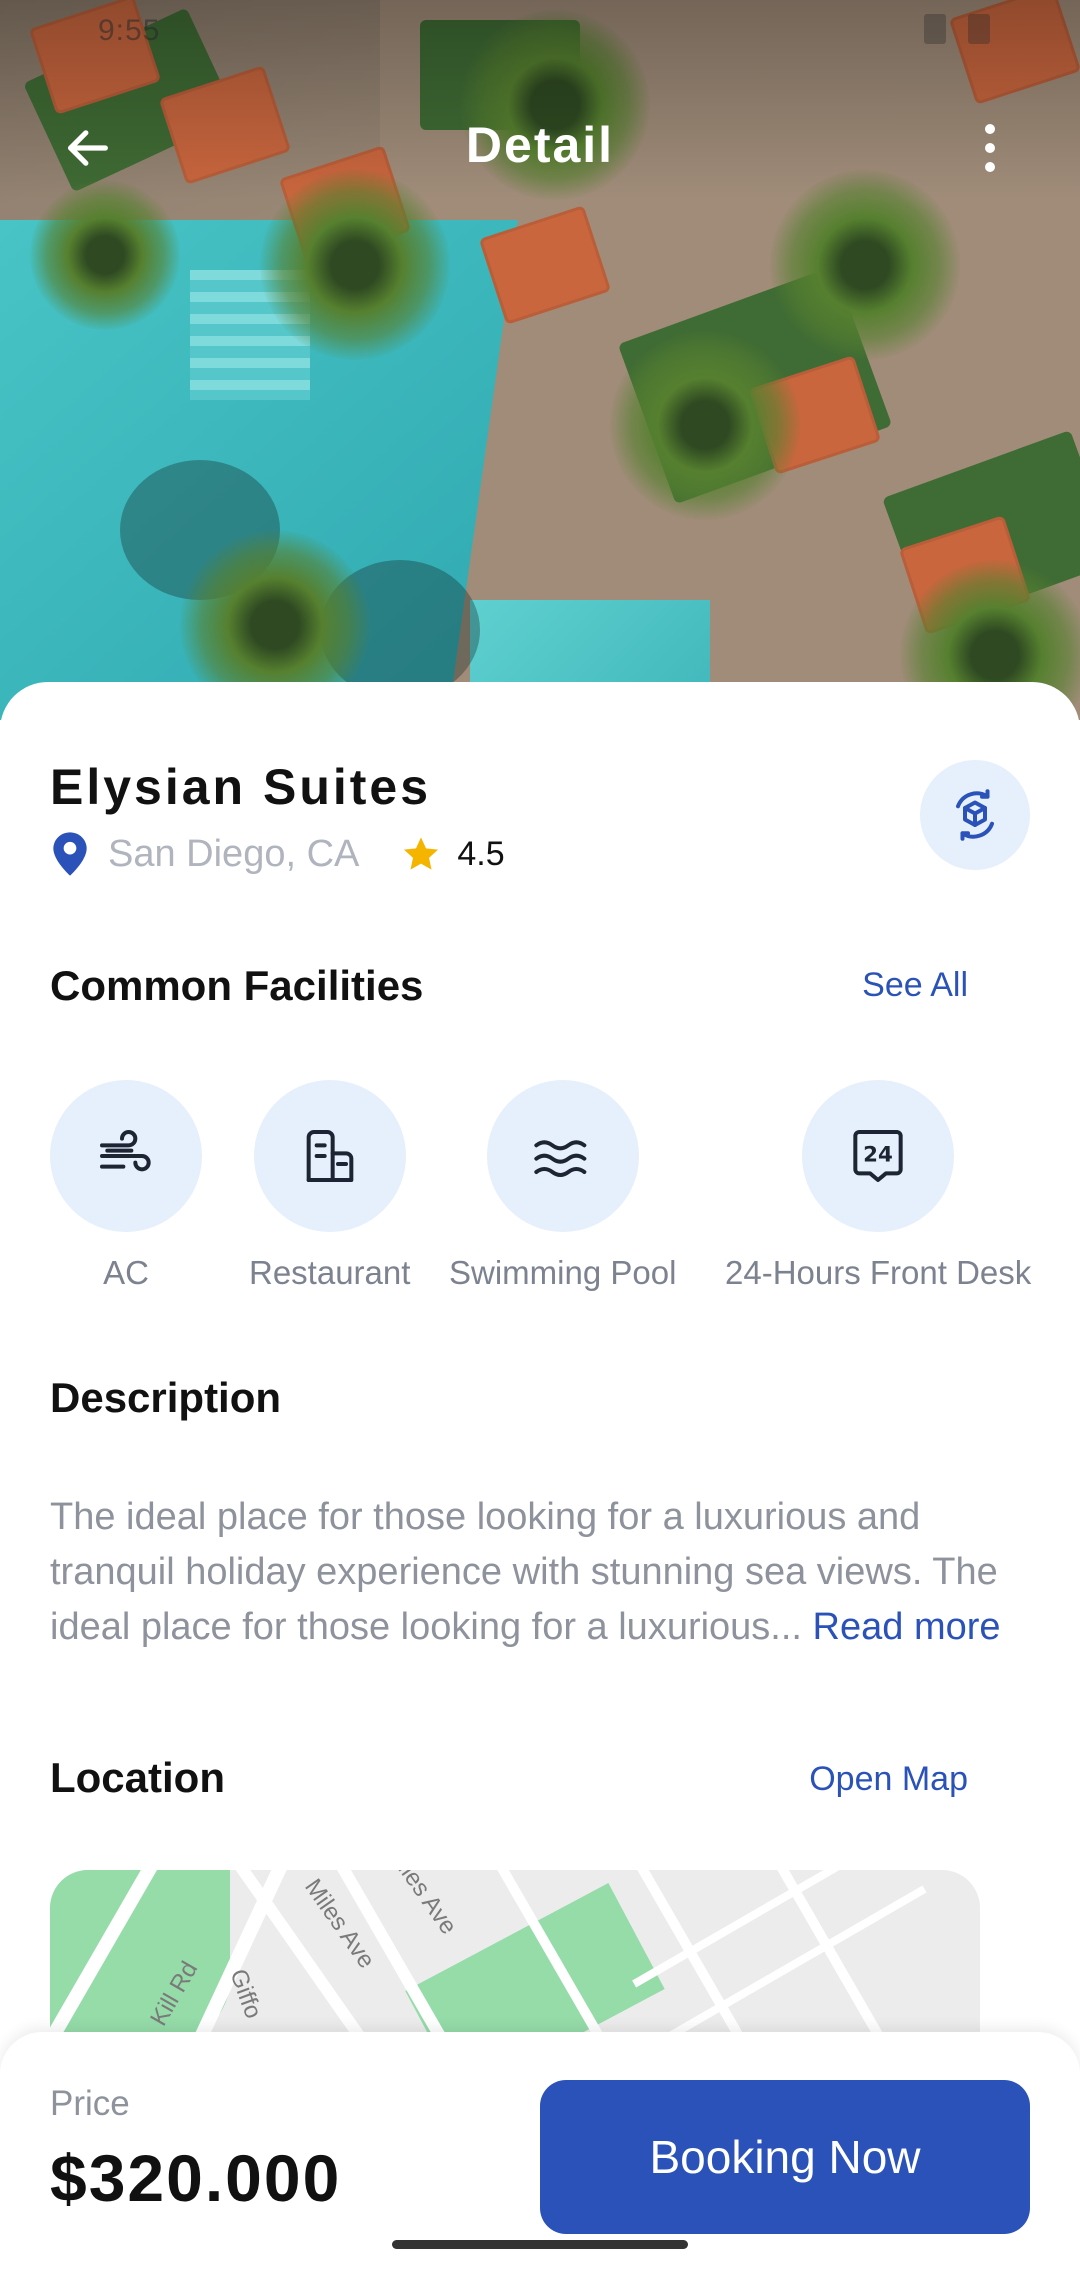 Image resolution: width=1080 pixels, height=2280 pixels. I want to click on status-time: 9:55, so click(129, 30).